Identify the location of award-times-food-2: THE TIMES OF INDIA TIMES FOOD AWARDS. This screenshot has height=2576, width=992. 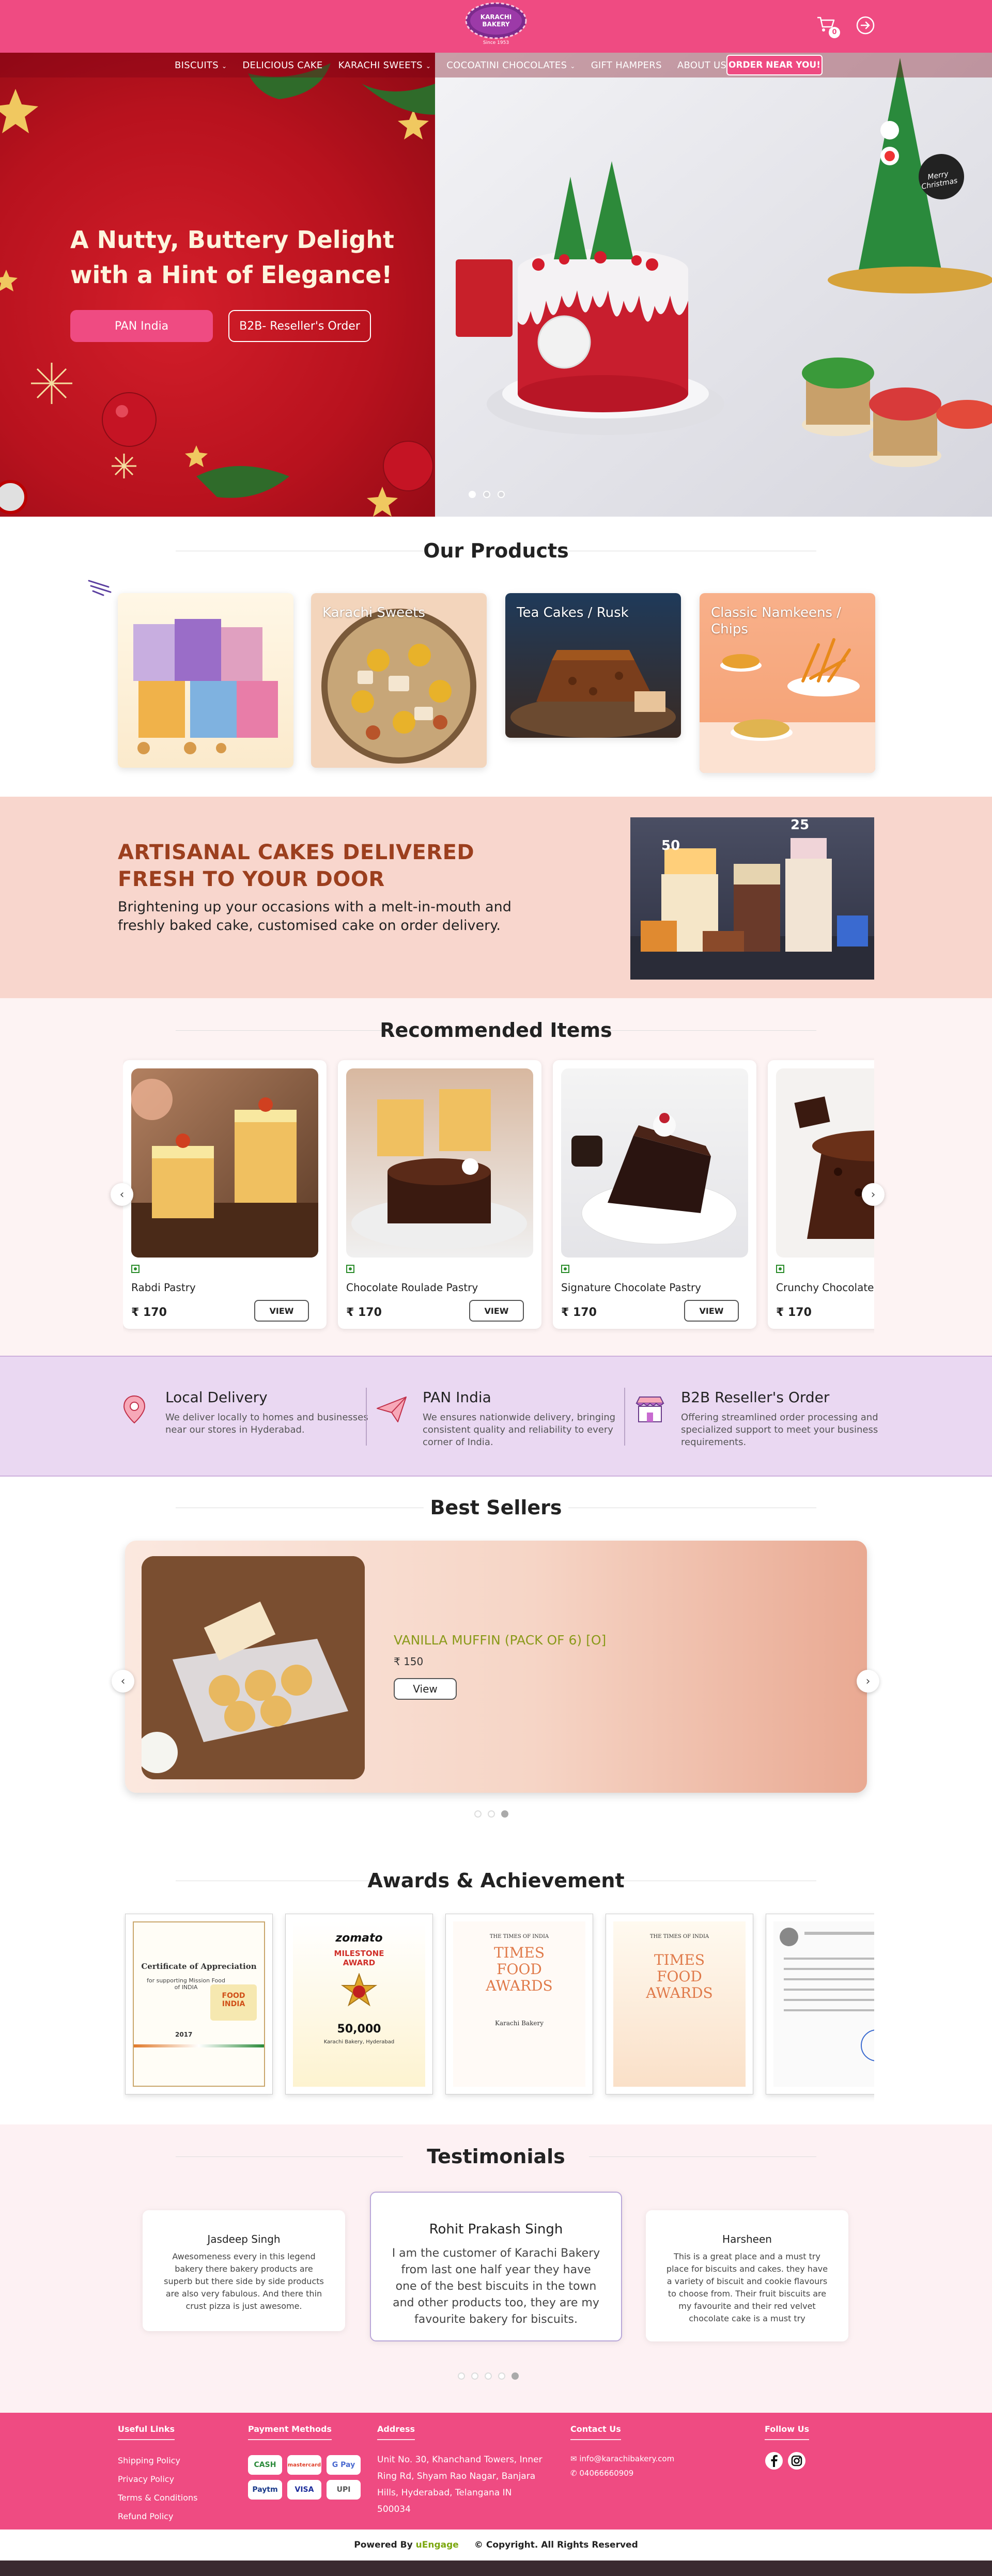
(680, 2004).